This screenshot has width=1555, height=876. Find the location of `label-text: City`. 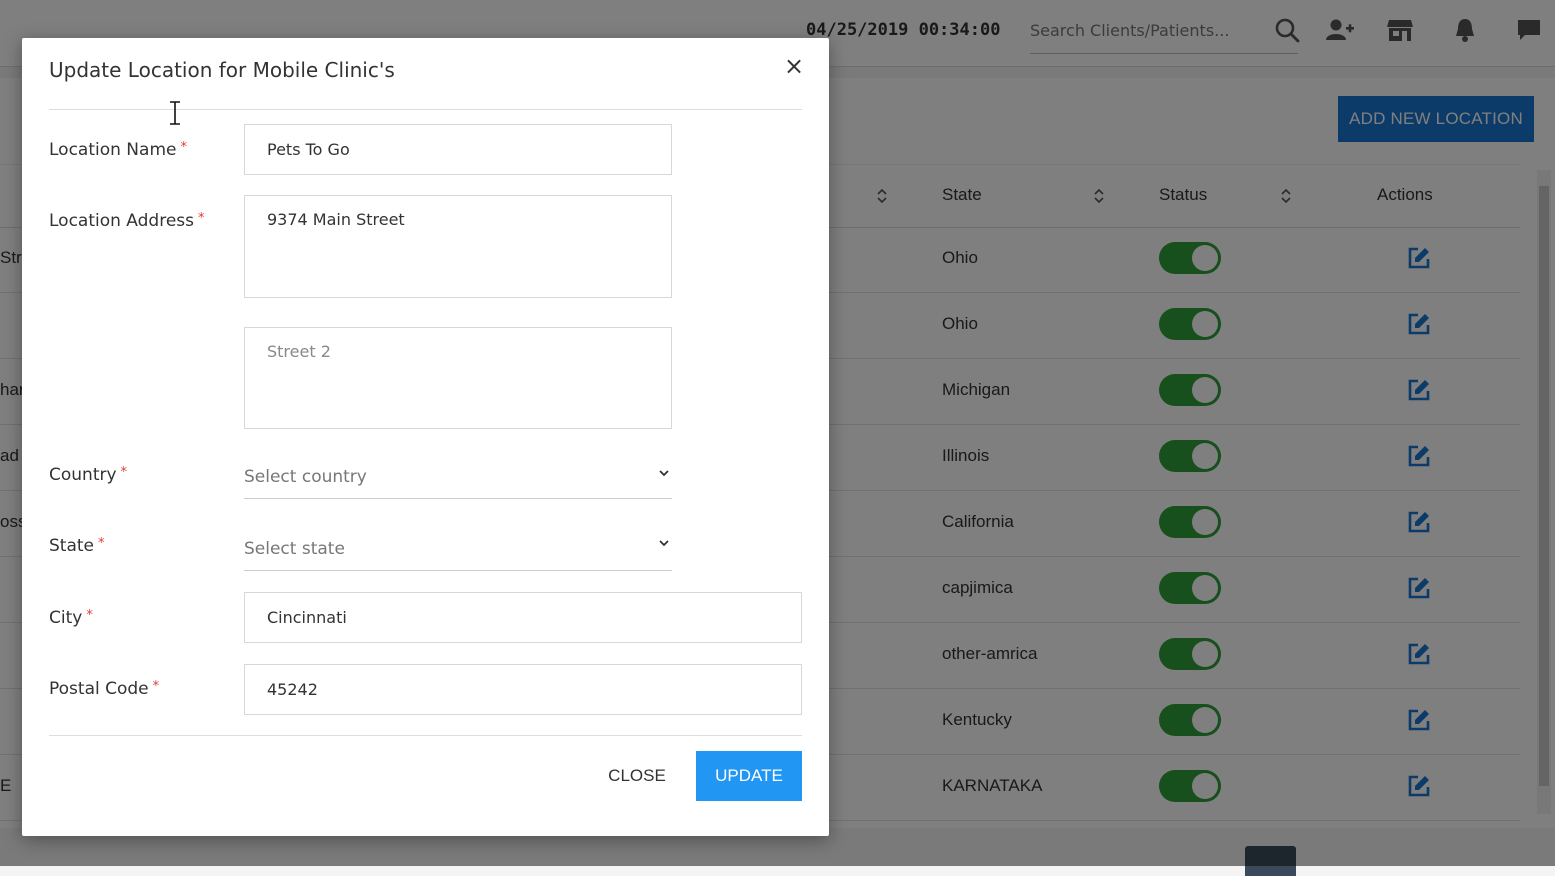

label-text: City is located at coordinates (66, 618).